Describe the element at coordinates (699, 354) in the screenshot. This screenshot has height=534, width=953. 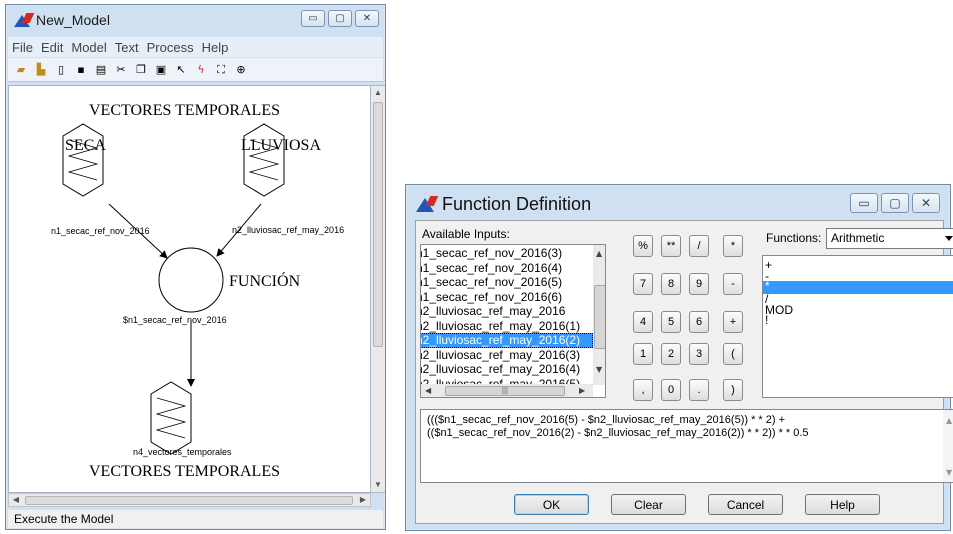
I see `calc-button-3: 3` at that location.